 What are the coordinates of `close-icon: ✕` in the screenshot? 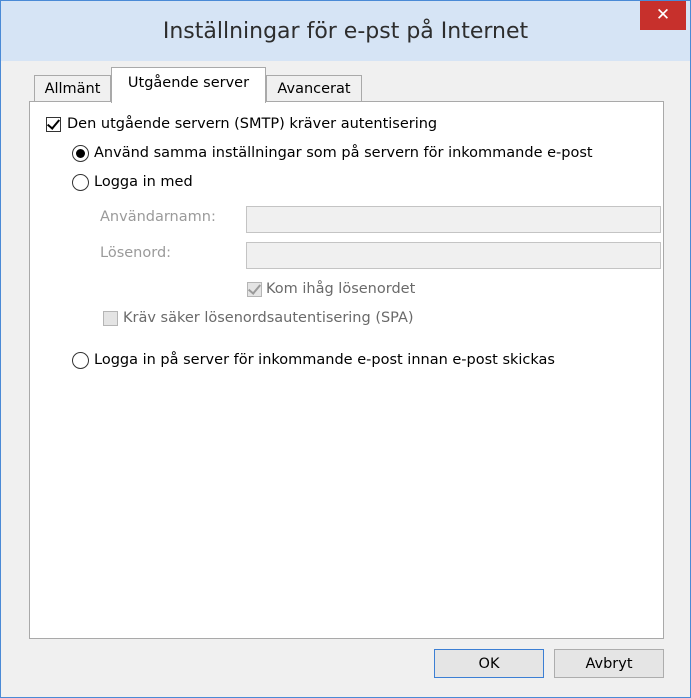 It's located at (663, 15).